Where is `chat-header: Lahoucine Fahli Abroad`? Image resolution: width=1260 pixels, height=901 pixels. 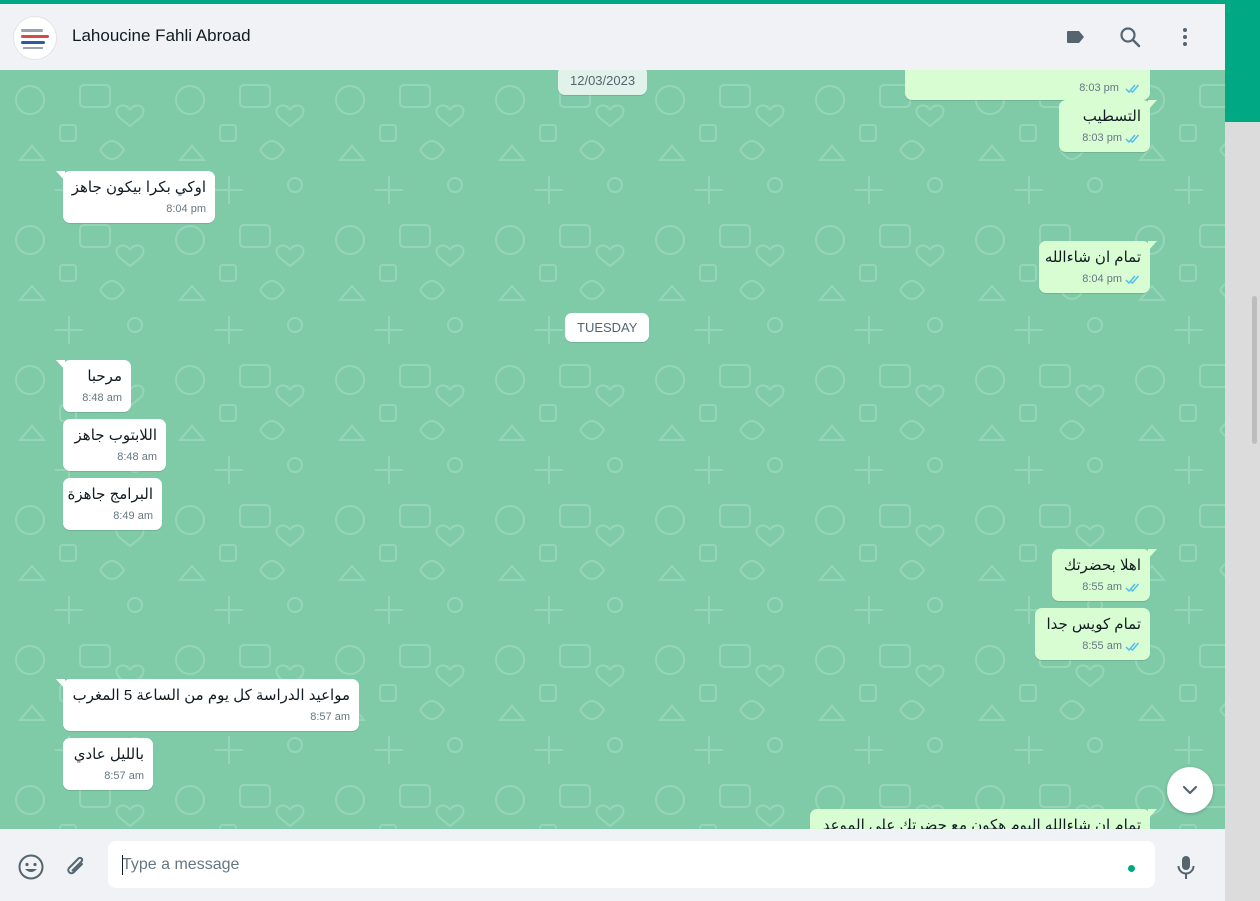 chat-header: Lahoucine Fahli Abroad is located at coordinates (612, 37).